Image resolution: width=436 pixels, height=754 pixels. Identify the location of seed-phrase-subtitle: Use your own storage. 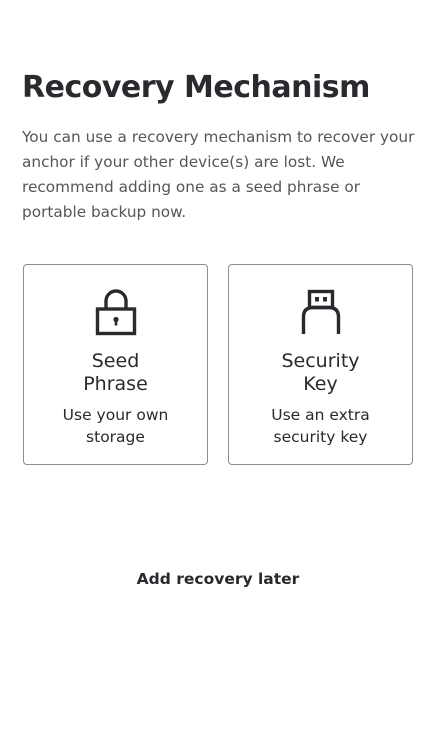
(115, 426).